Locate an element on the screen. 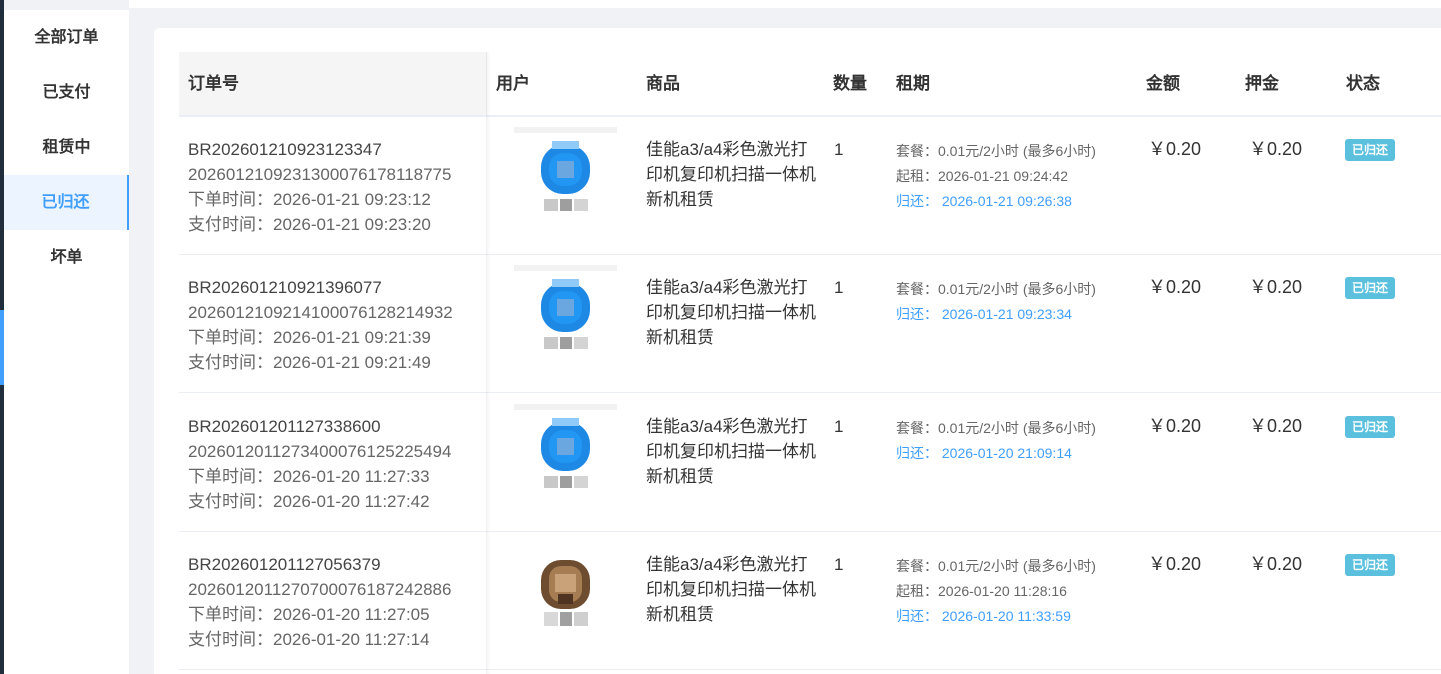 The image size is (1441, 674). pay-time: 支付时间：2026-01-21 09:21:49 is located at coordinates (309, 362).